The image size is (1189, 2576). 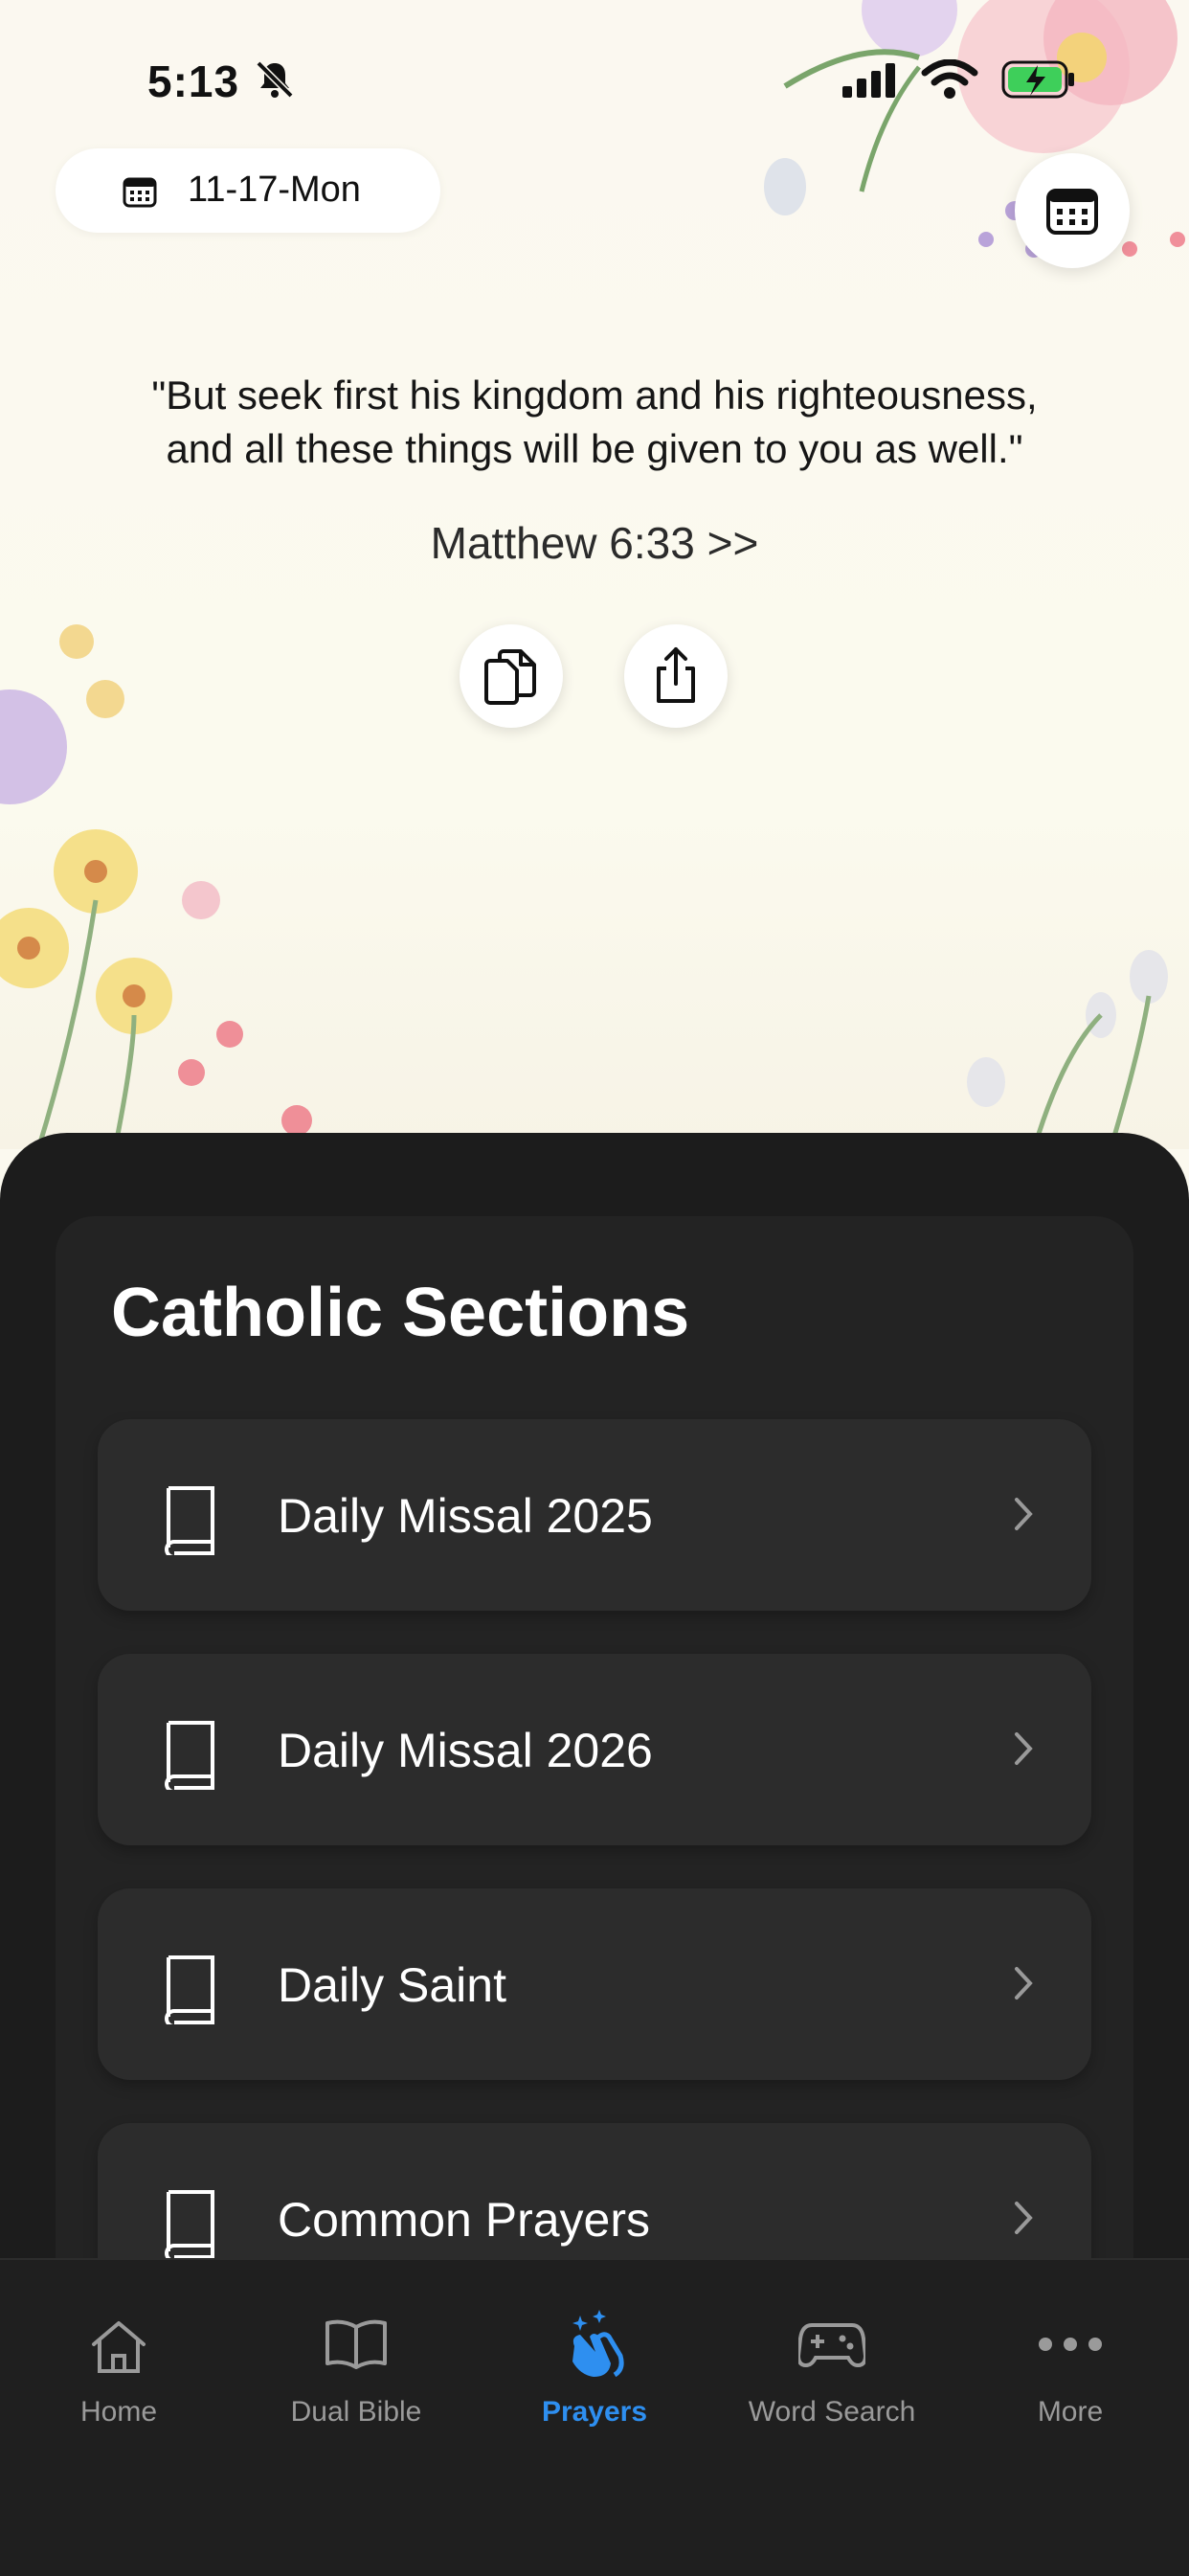 What do you see at coordinates (594, 1984) in the screenshot?
I see `section-item-daily-saint: Daily Saint` at bounding box center [594, 1984].